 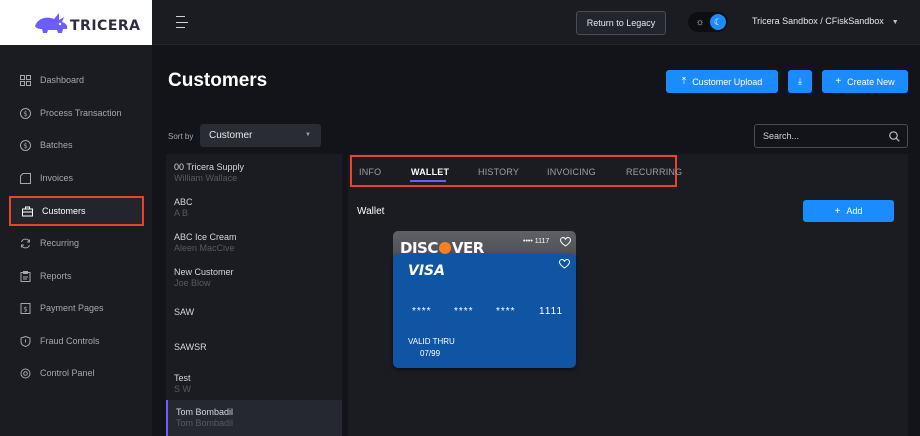 What do you see at coordinates (817, 136) in the screenshot?
I see `search-input` at bounding box center [817, 136].